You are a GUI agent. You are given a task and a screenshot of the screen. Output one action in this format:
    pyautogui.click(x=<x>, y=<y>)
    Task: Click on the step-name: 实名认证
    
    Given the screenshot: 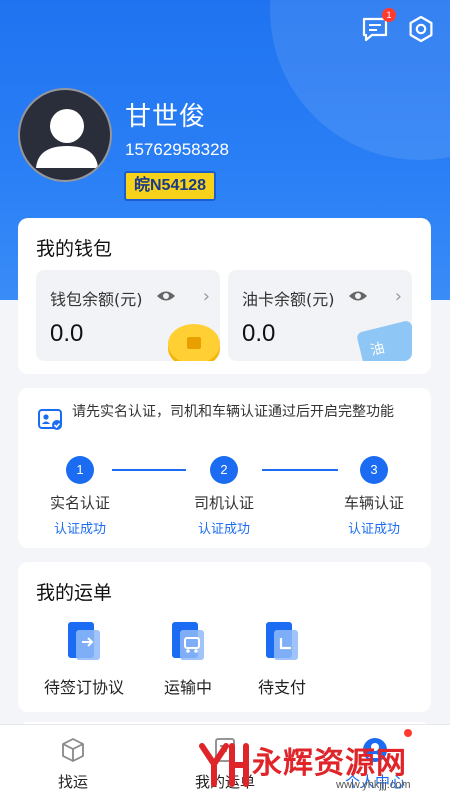 What is the action you would take?
    pyautogui.click(x=79, y=503)
    